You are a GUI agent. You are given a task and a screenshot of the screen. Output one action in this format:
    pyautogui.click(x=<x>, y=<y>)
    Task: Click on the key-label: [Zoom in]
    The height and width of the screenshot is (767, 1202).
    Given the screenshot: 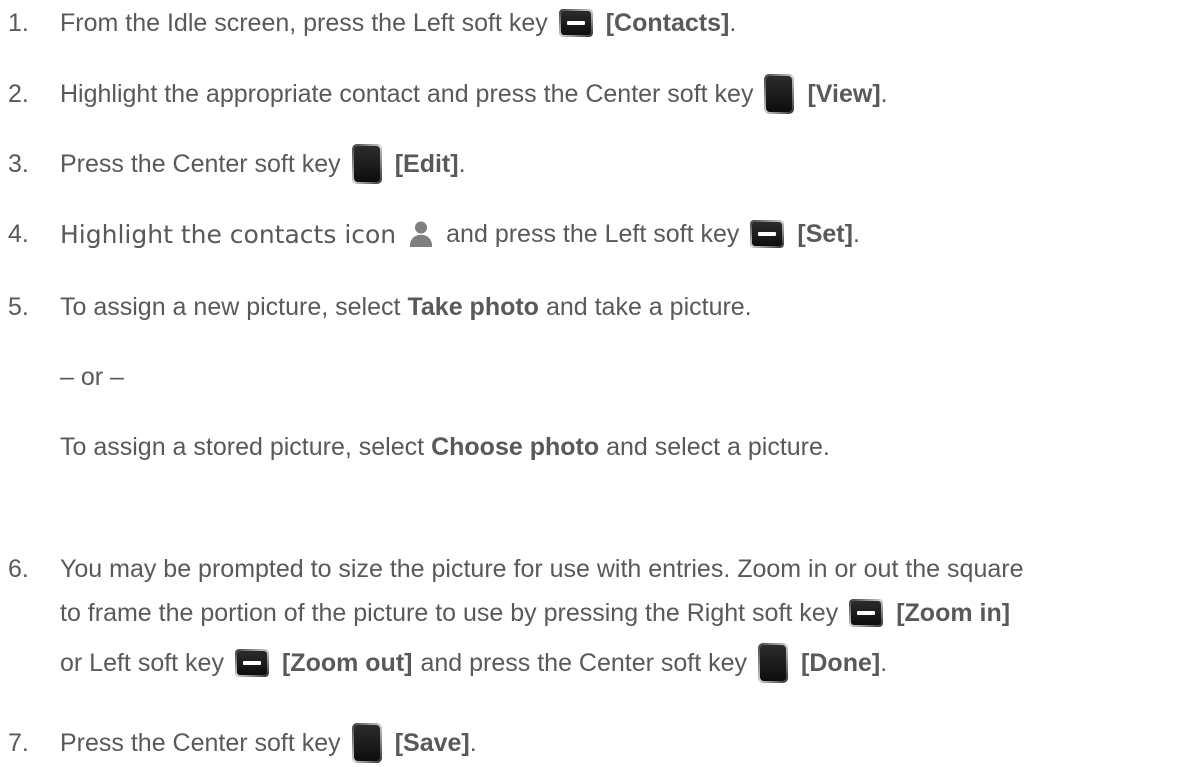 What is the action you would take?
    pyautogui.click(x=953, y=612)
    